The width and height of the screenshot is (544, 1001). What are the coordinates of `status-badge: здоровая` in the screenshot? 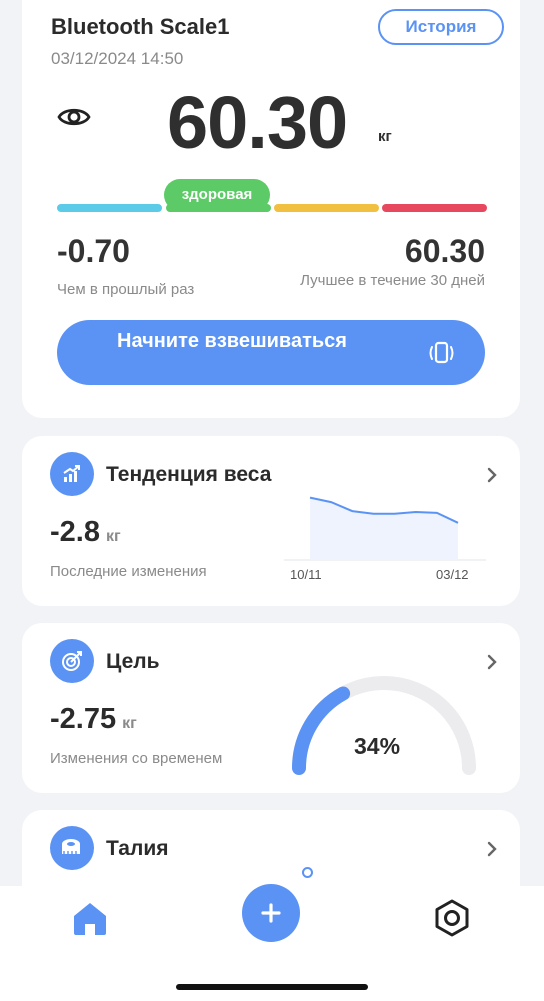 It's located at (217, 195).